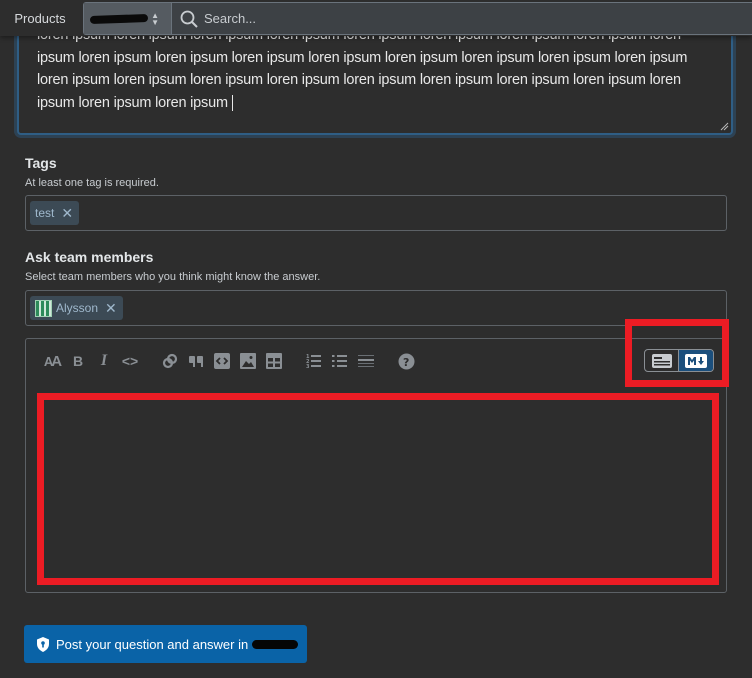 This screenshot has height=678, width=752. What do you see at coordinates (41, 163) in the screenshot?
I see `tags-label: Tags` at bounding box center [41, 163].